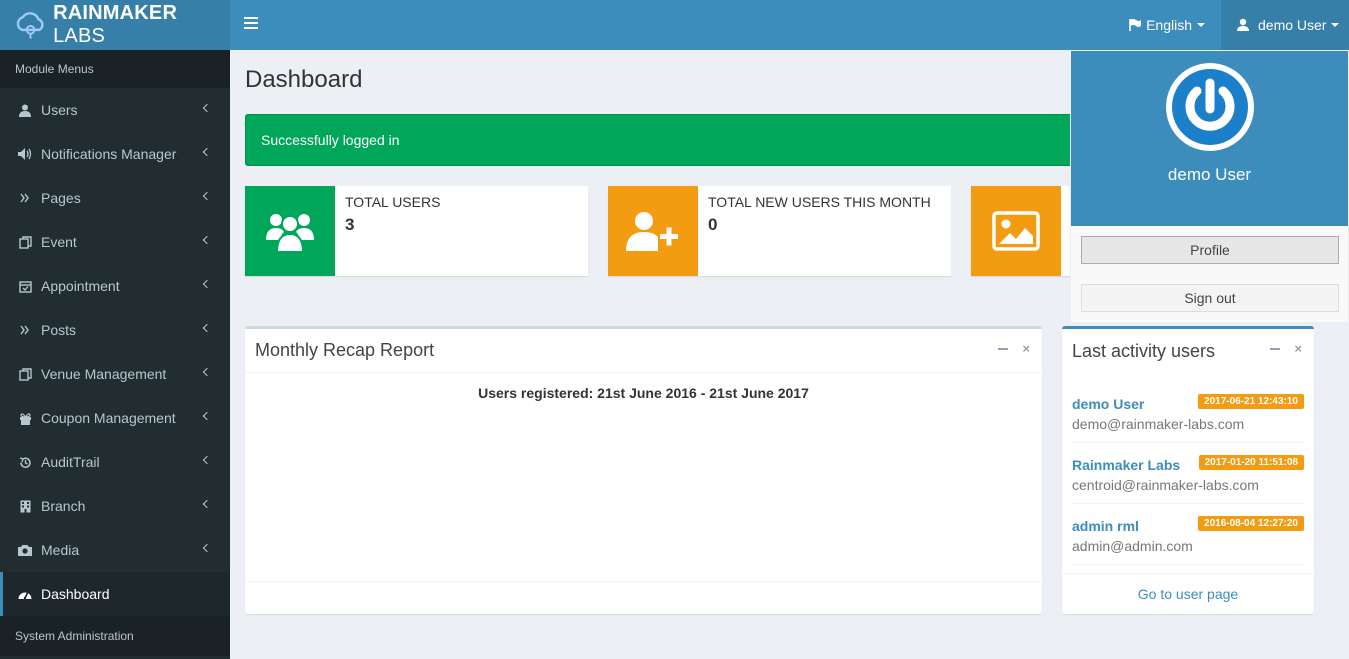 The width and height of the screenshot is (1349, 659). Describe the element at coordinates (115, 636) in the screenshot. I see `sidebar-section-system-administration: System Administration` at that location.